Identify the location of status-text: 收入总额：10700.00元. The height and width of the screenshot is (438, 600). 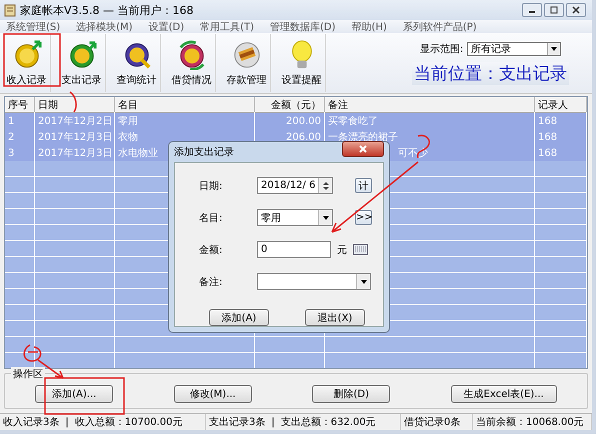
(128, 422).